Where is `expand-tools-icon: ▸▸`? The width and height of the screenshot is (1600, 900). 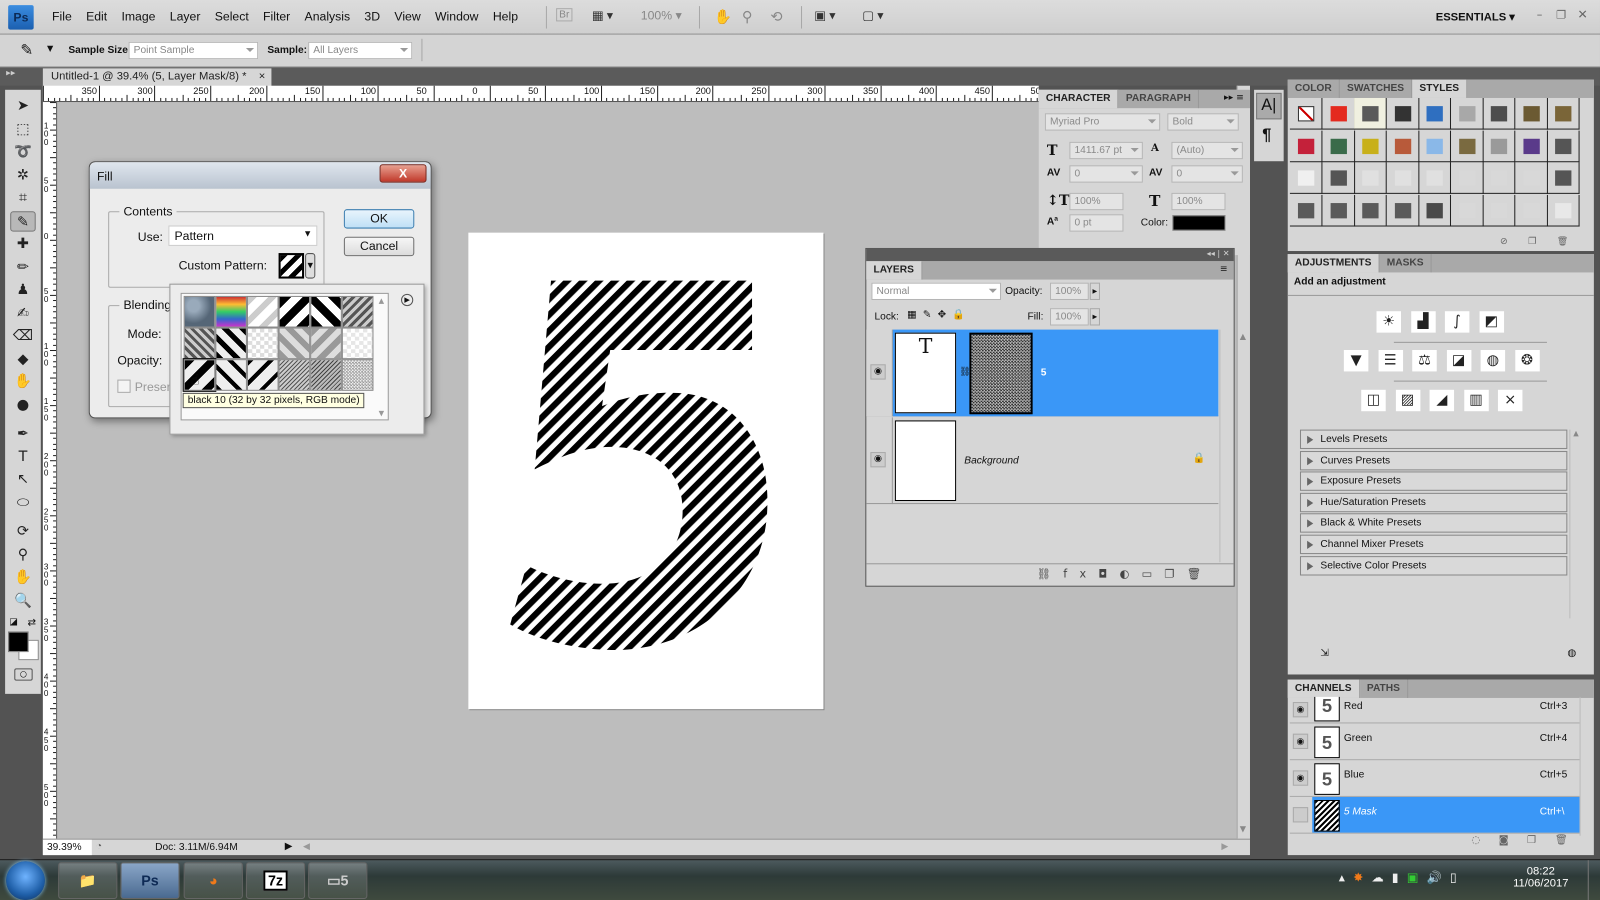 expand-tools-icon: ▸▸ is located at coordinates (10, 73).